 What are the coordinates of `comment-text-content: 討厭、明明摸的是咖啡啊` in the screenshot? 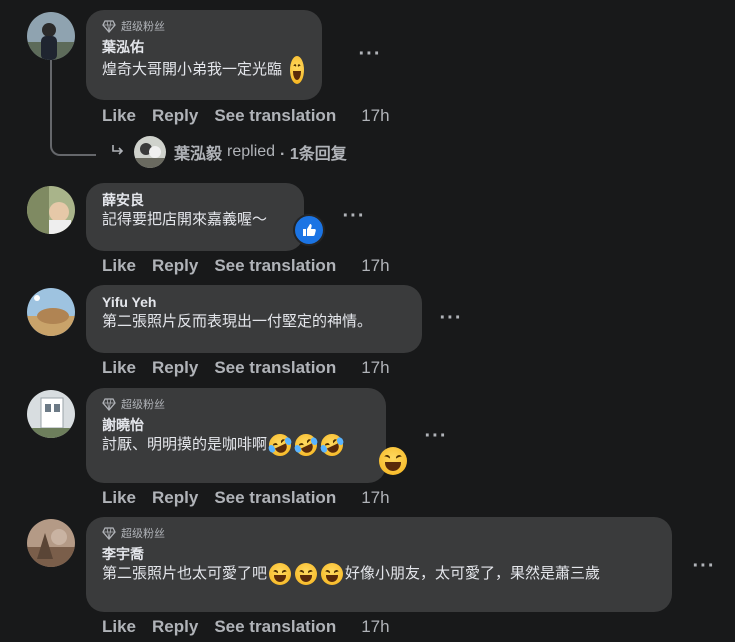 It's located at (185, 444).